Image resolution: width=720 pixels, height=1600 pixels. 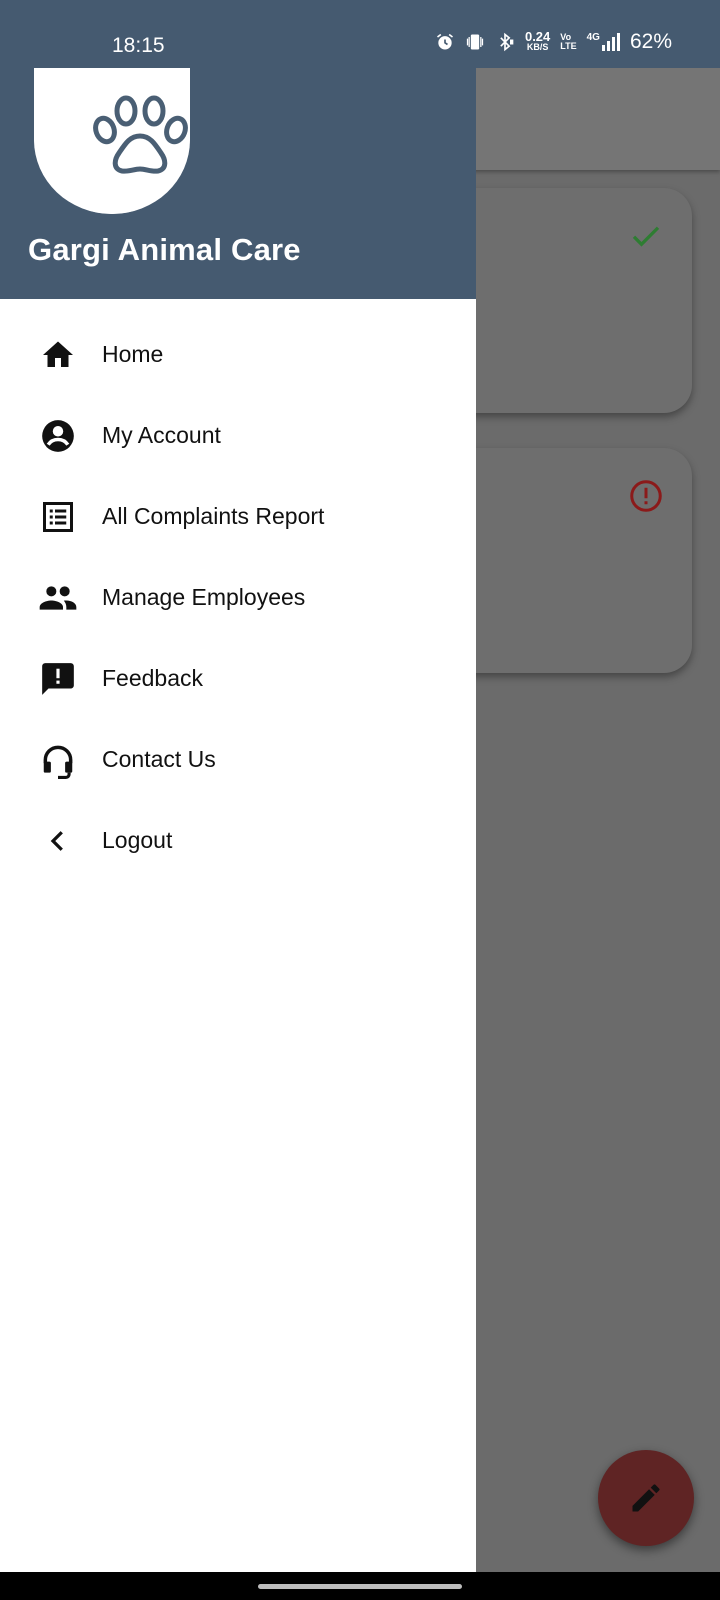 What do you see at coordinates (238, 759) in the screenshot?
I see `menu-item-contact-us: Contact Us` at bounding box center [238, 759].